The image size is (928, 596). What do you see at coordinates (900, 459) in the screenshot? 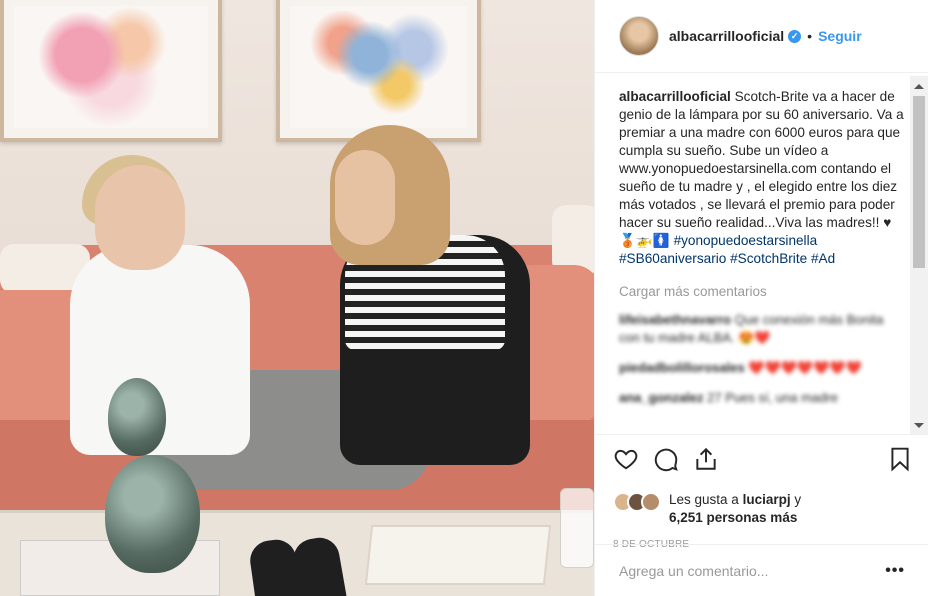
I see `bookmark-icon` at bounding box center [900, 459].